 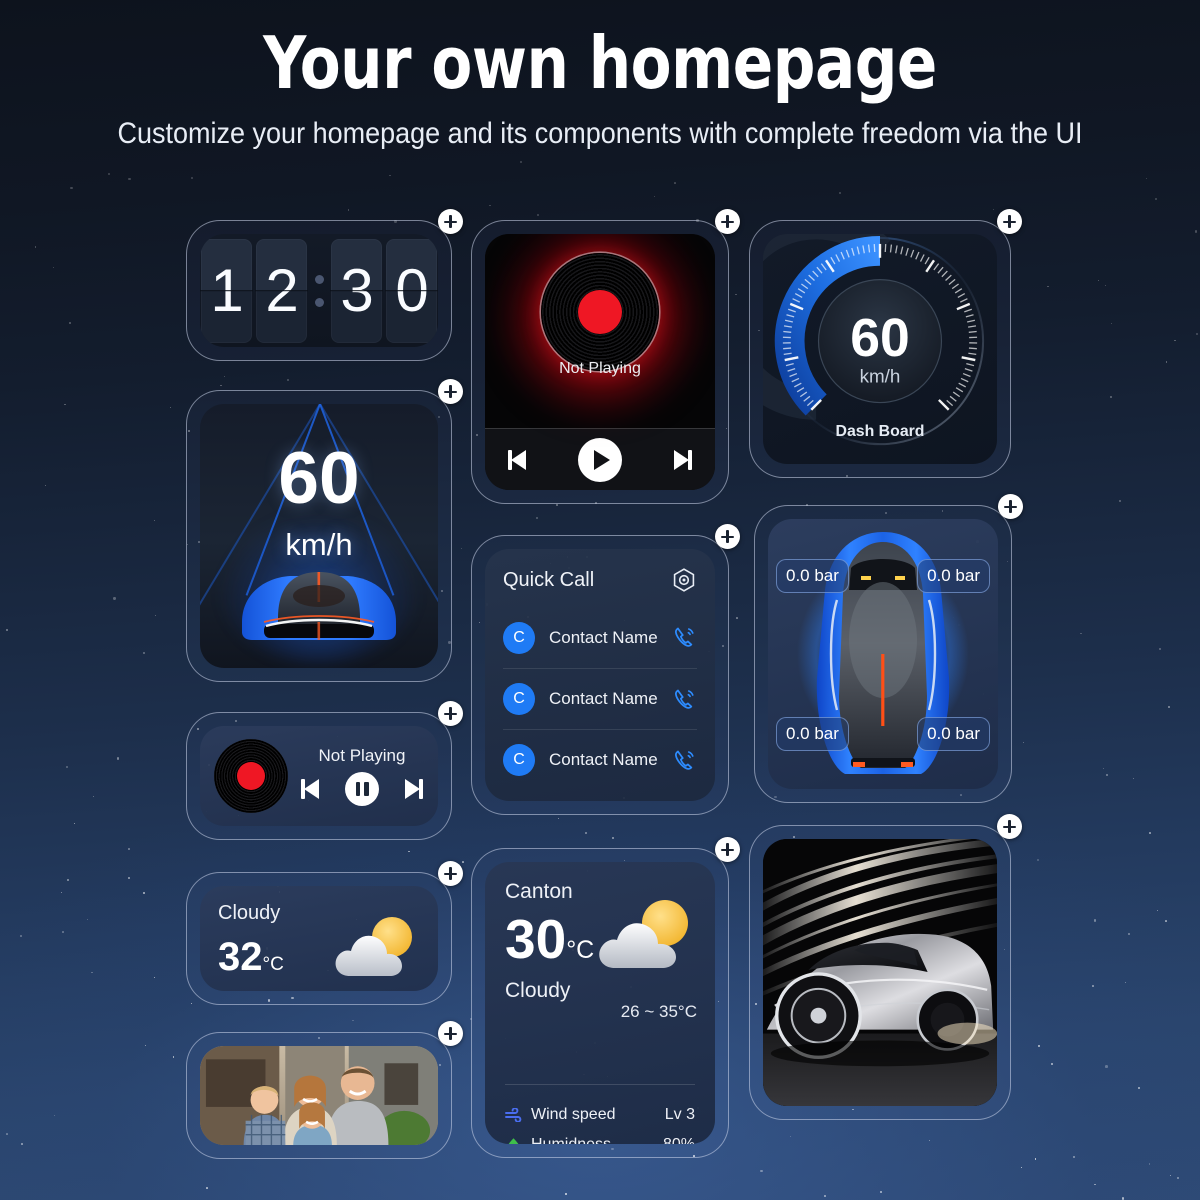 I want to click on sports-car-image, so click(x=880, y=972).